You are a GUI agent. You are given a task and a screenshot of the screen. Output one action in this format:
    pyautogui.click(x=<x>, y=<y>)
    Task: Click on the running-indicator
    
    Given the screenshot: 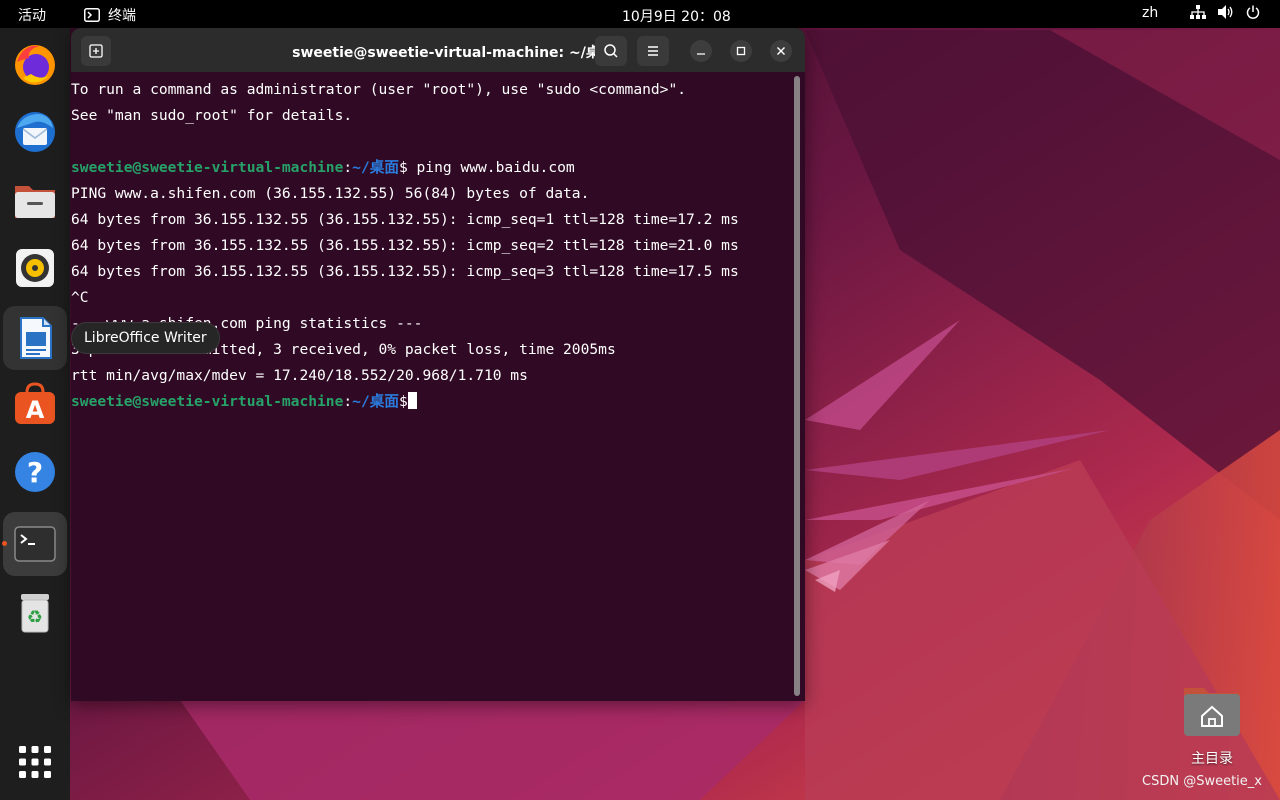 What is the action you would take?
    pyautogui.click(x=4, y=543)
    